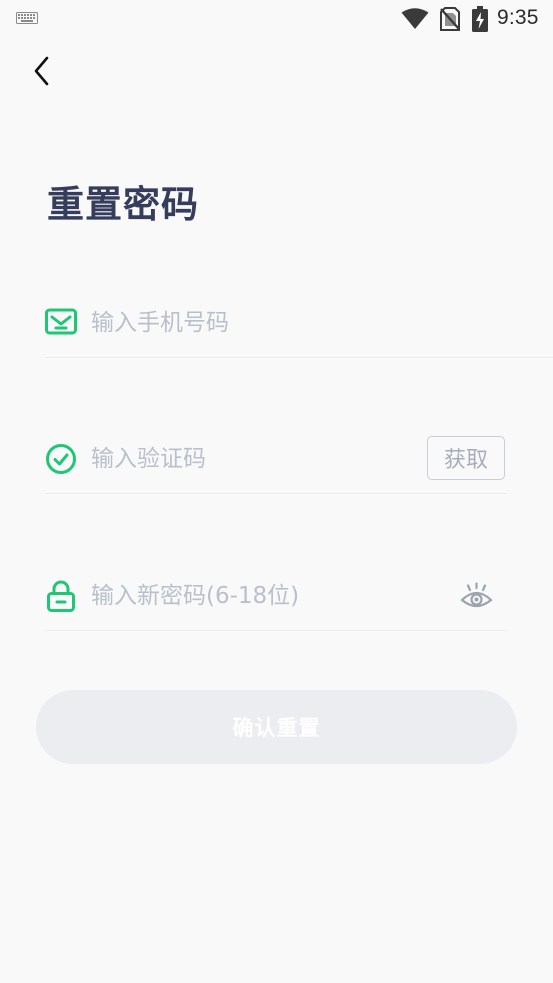 The height and width of the screenshot is (983, 553). I want to click on password-field-row, so click(276, 602).